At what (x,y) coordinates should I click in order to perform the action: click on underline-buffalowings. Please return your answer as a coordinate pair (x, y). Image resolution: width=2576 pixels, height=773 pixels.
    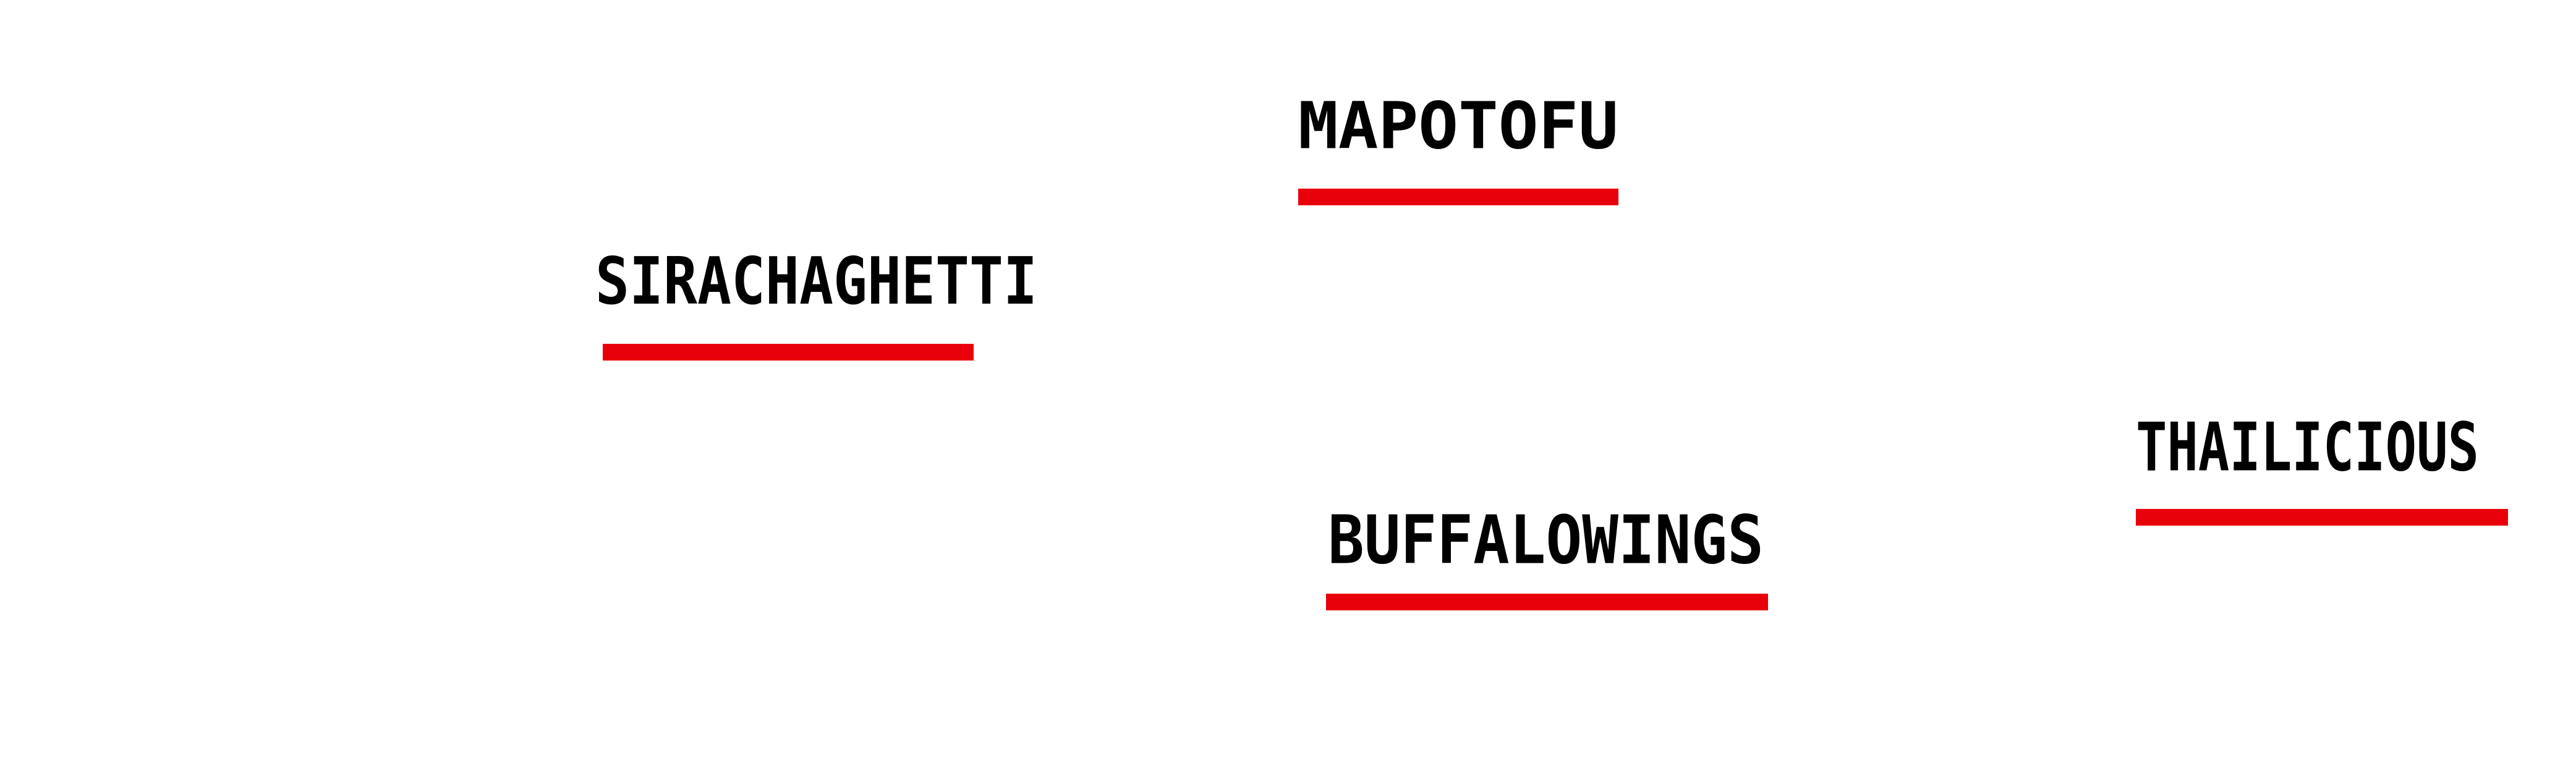
    Looking at the image, I should click on (1547, 602).